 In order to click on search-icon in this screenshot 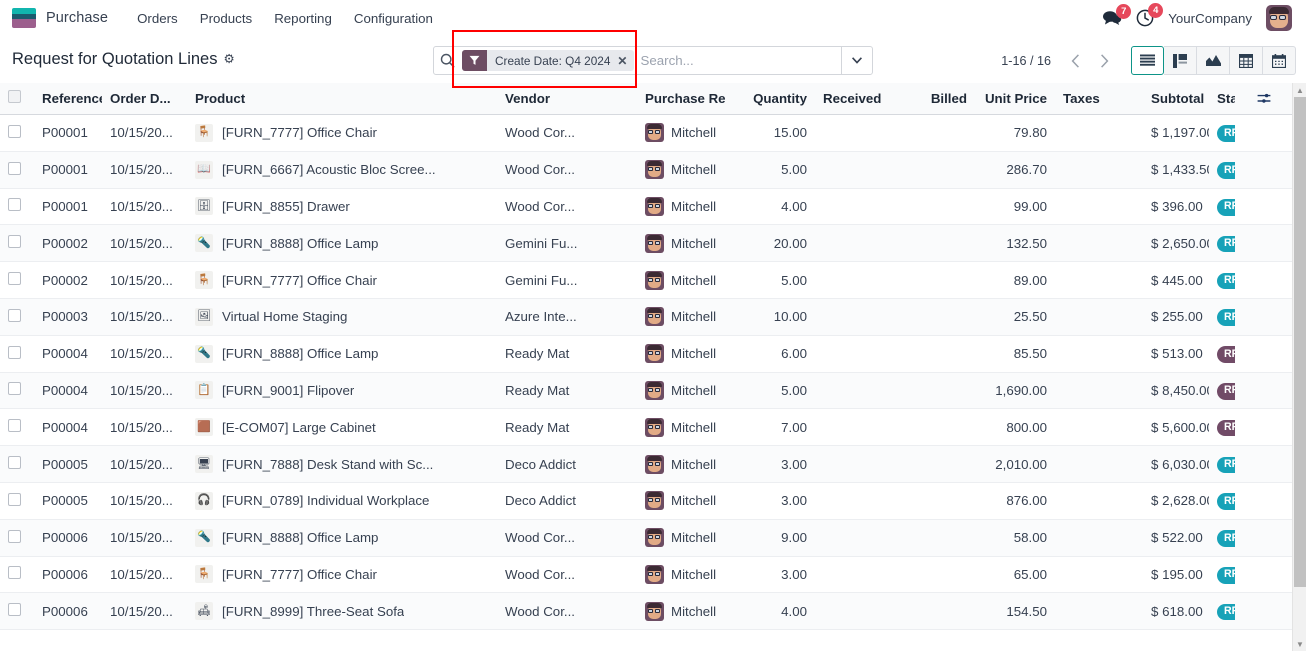, I will do `click(447, 60)`.